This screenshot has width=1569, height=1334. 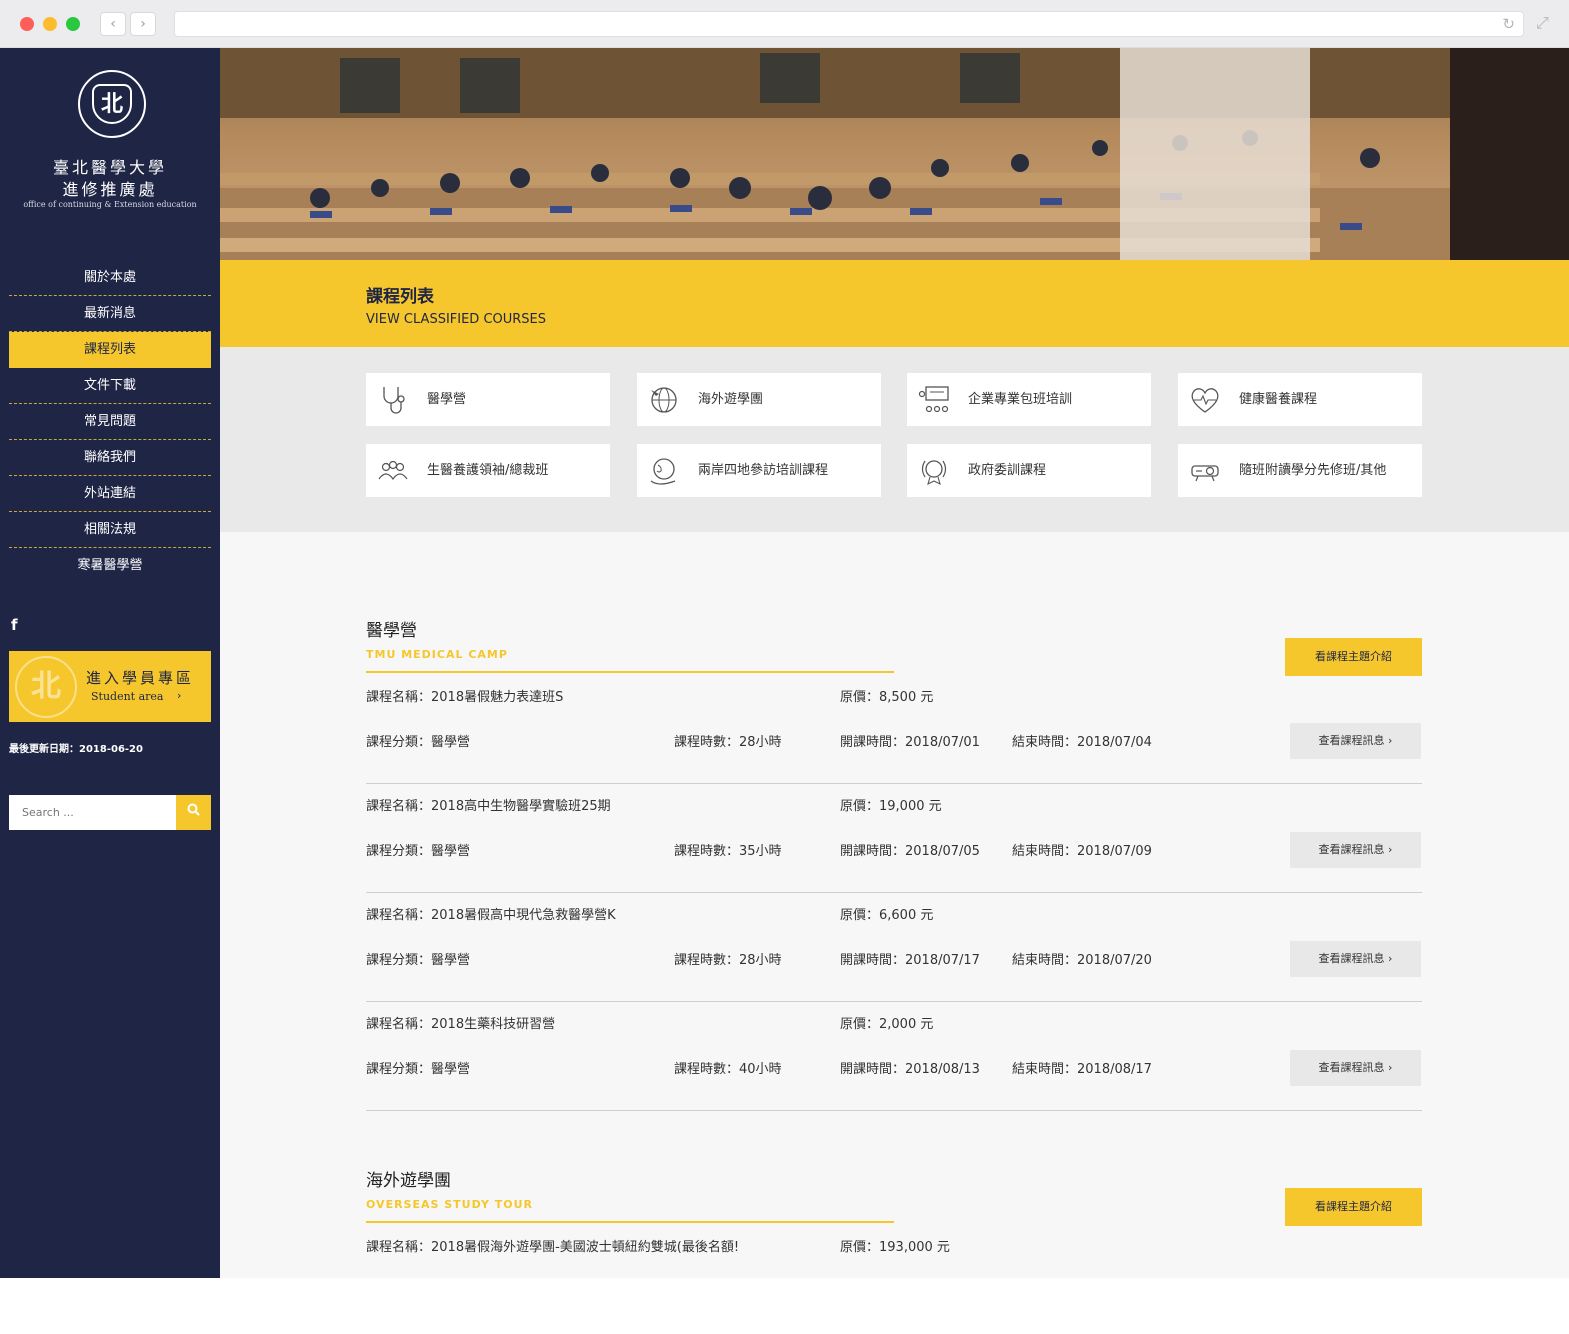 What do you see at coordinates (113, 24) in the screenshot?
I see `back-arrow-icon: ‹` at bounding box center [113, 24].